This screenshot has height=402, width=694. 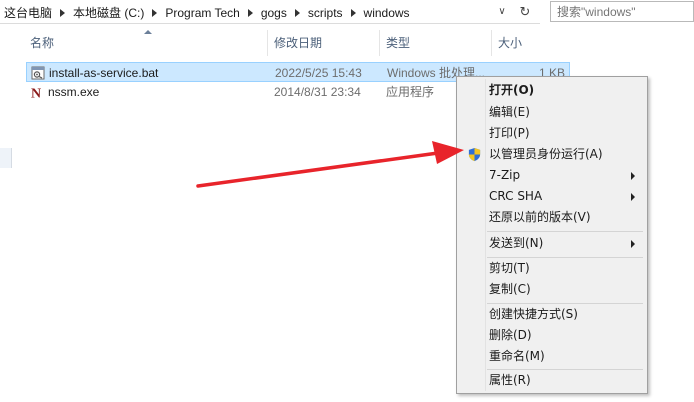 What do you see at coordinates (552, 243) in the screenshot?
I see `menu-item-send-to: 发送到(N)` at bounding box center [552, 243].